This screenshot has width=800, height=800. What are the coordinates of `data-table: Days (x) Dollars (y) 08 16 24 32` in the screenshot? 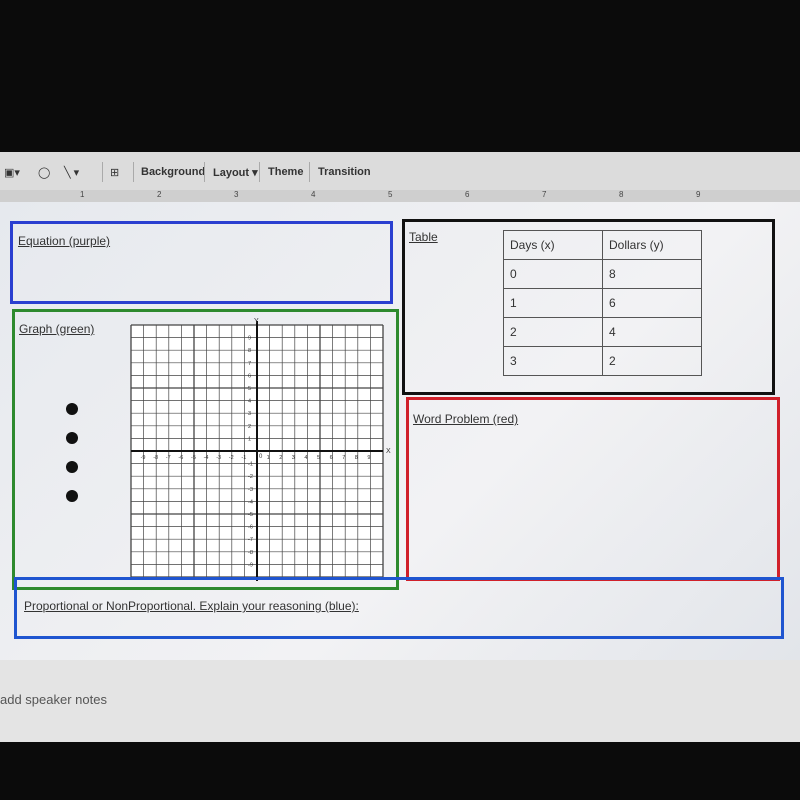 It's located at (602, 303).